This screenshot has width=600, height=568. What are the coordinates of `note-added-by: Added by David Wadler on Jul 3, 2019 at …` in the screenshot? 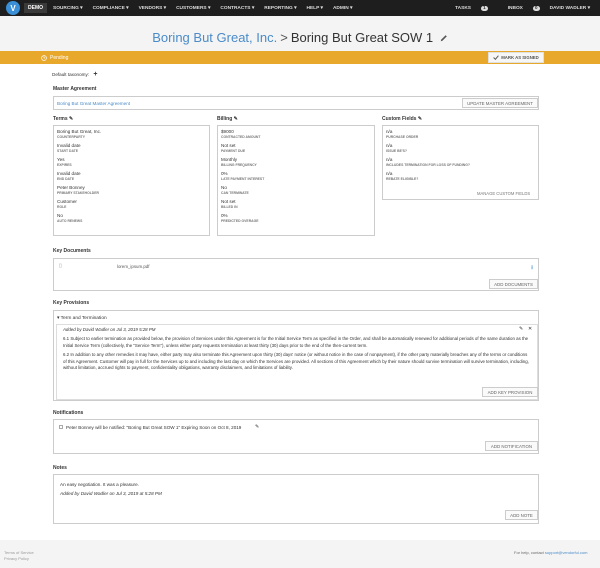 It's located at (111, 493).